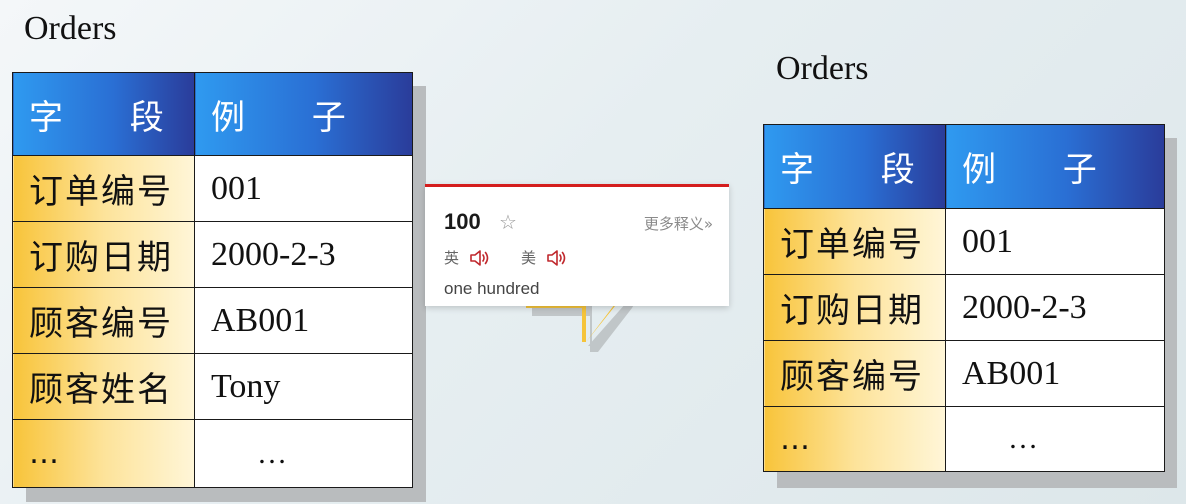 The image size is (1186, 504). What do you see at coordinates (544, 257) in the screenshot?
I see `pronunciation-us: 美` at bounding box center [544, 257].